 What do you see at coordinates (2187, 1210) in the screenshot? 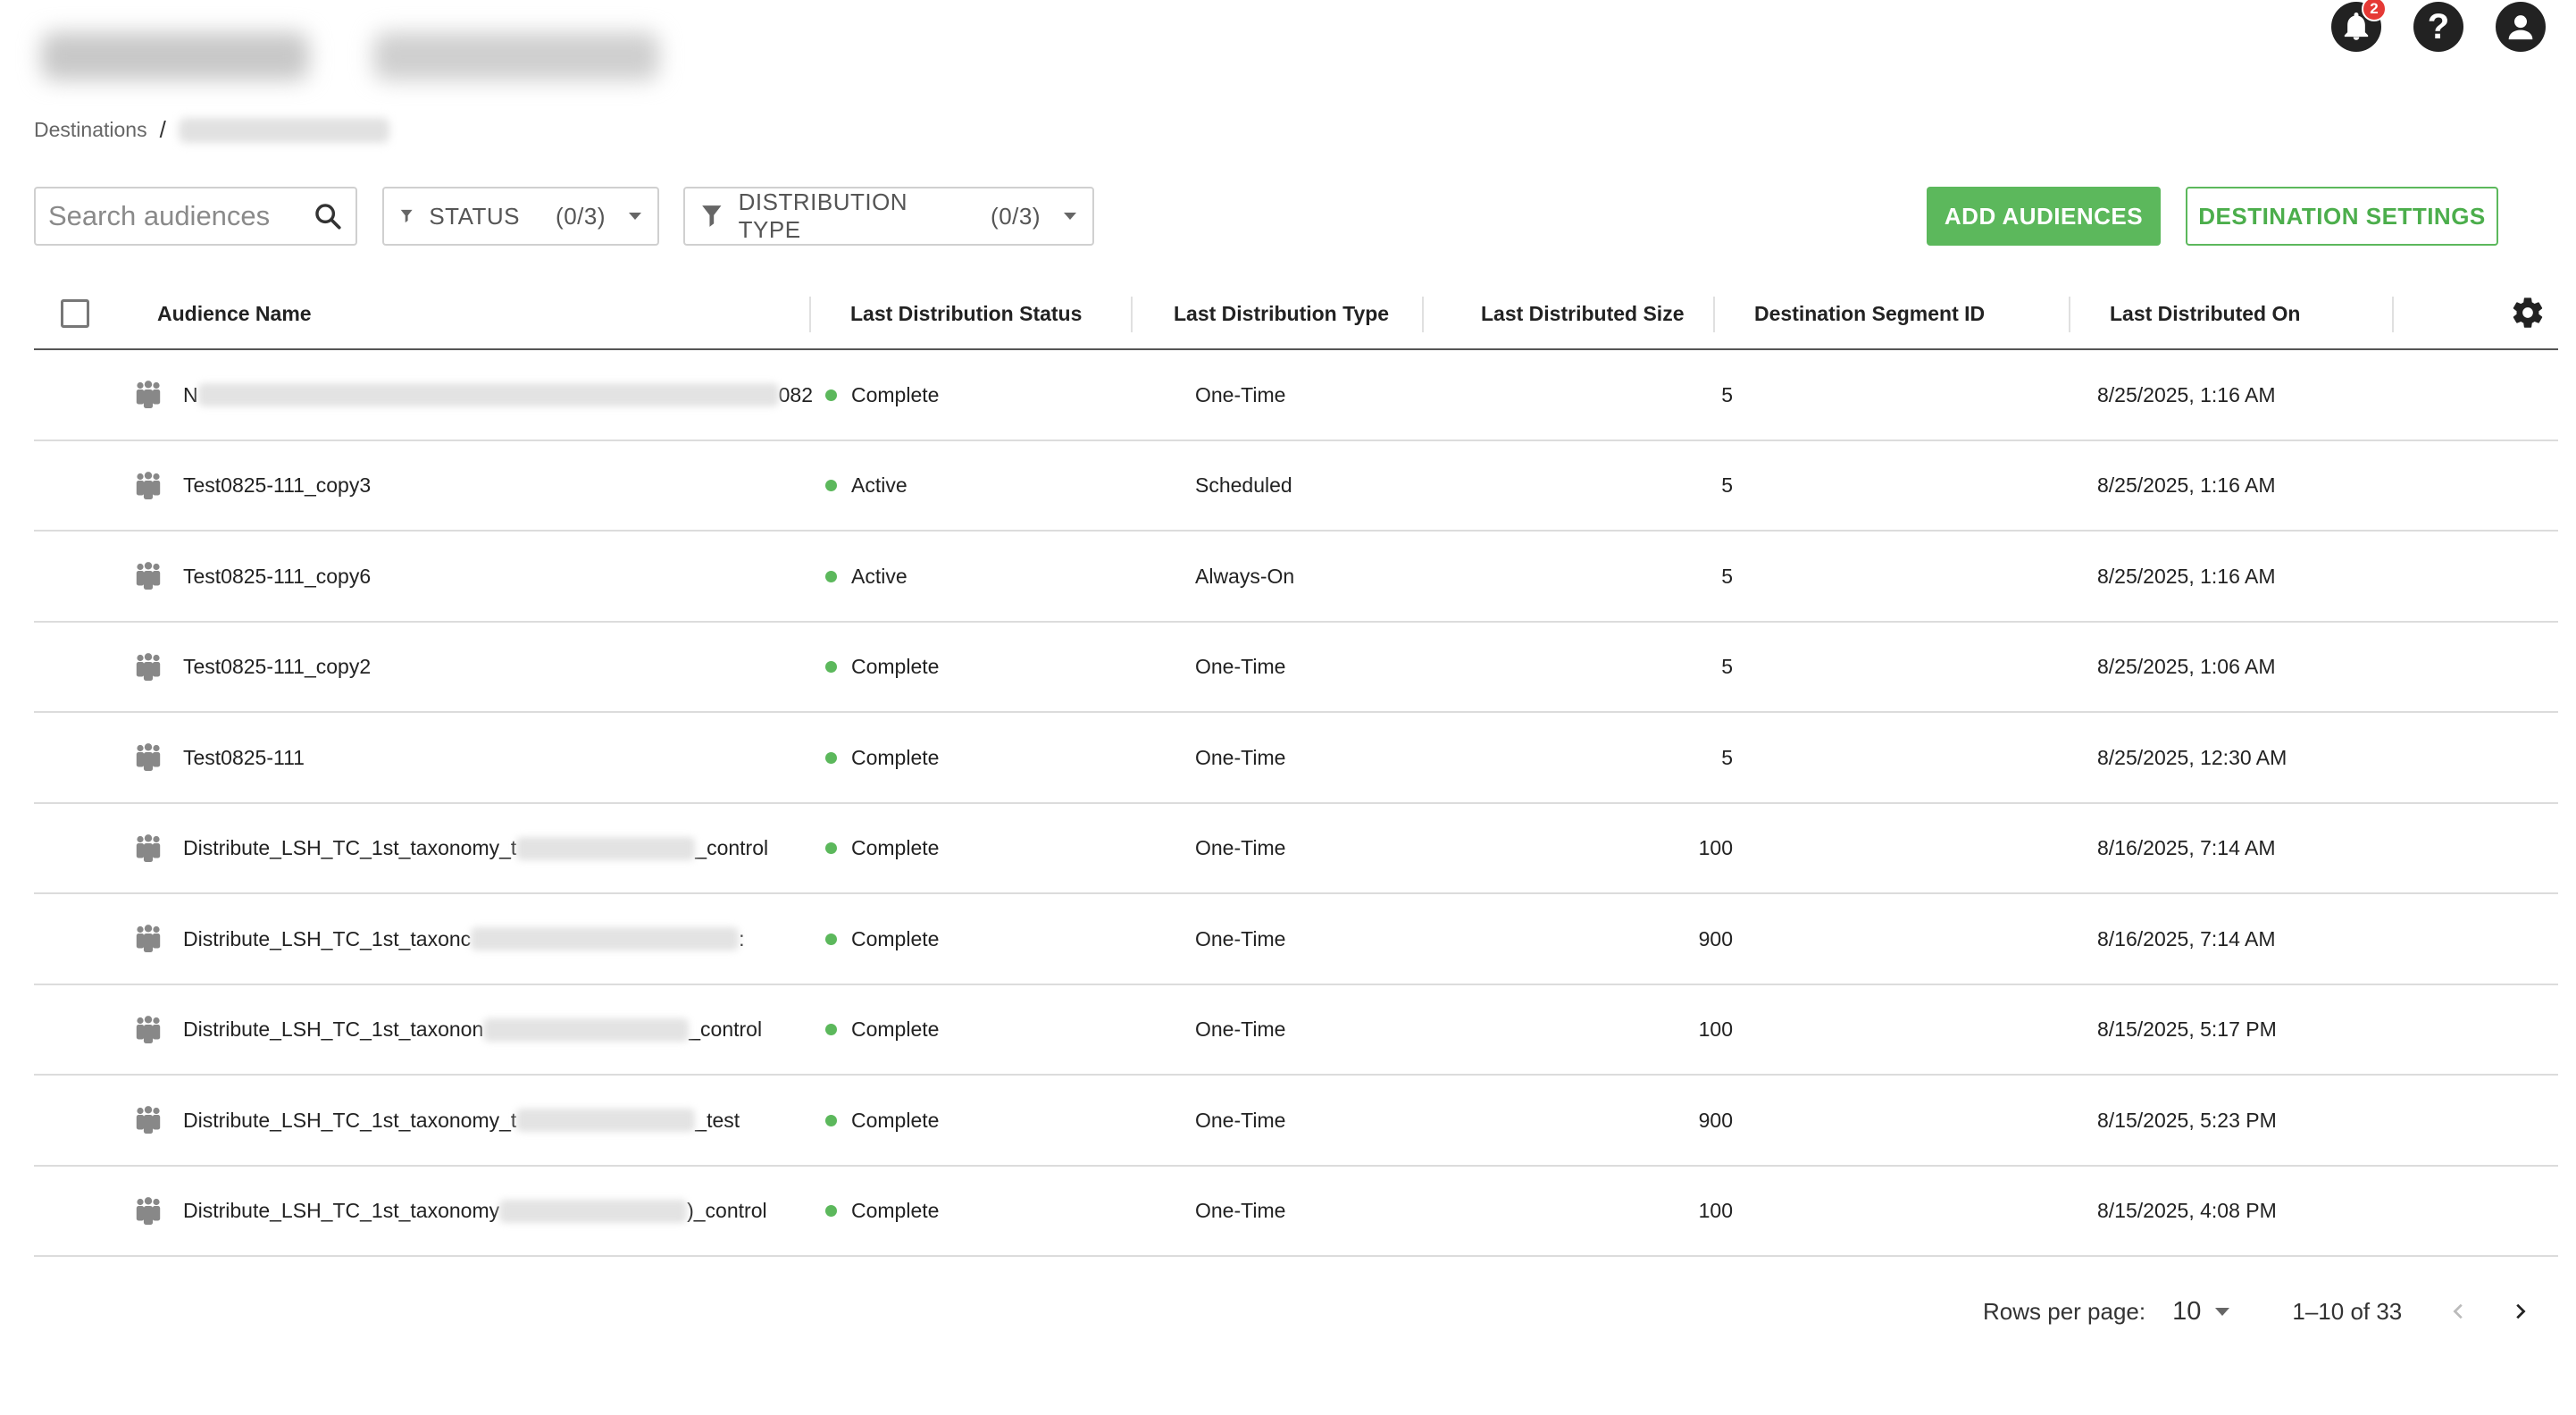
I see `distributed-on-cell: 8/15/2025, 4:08 PM` at bounding box center [2187, 1210].